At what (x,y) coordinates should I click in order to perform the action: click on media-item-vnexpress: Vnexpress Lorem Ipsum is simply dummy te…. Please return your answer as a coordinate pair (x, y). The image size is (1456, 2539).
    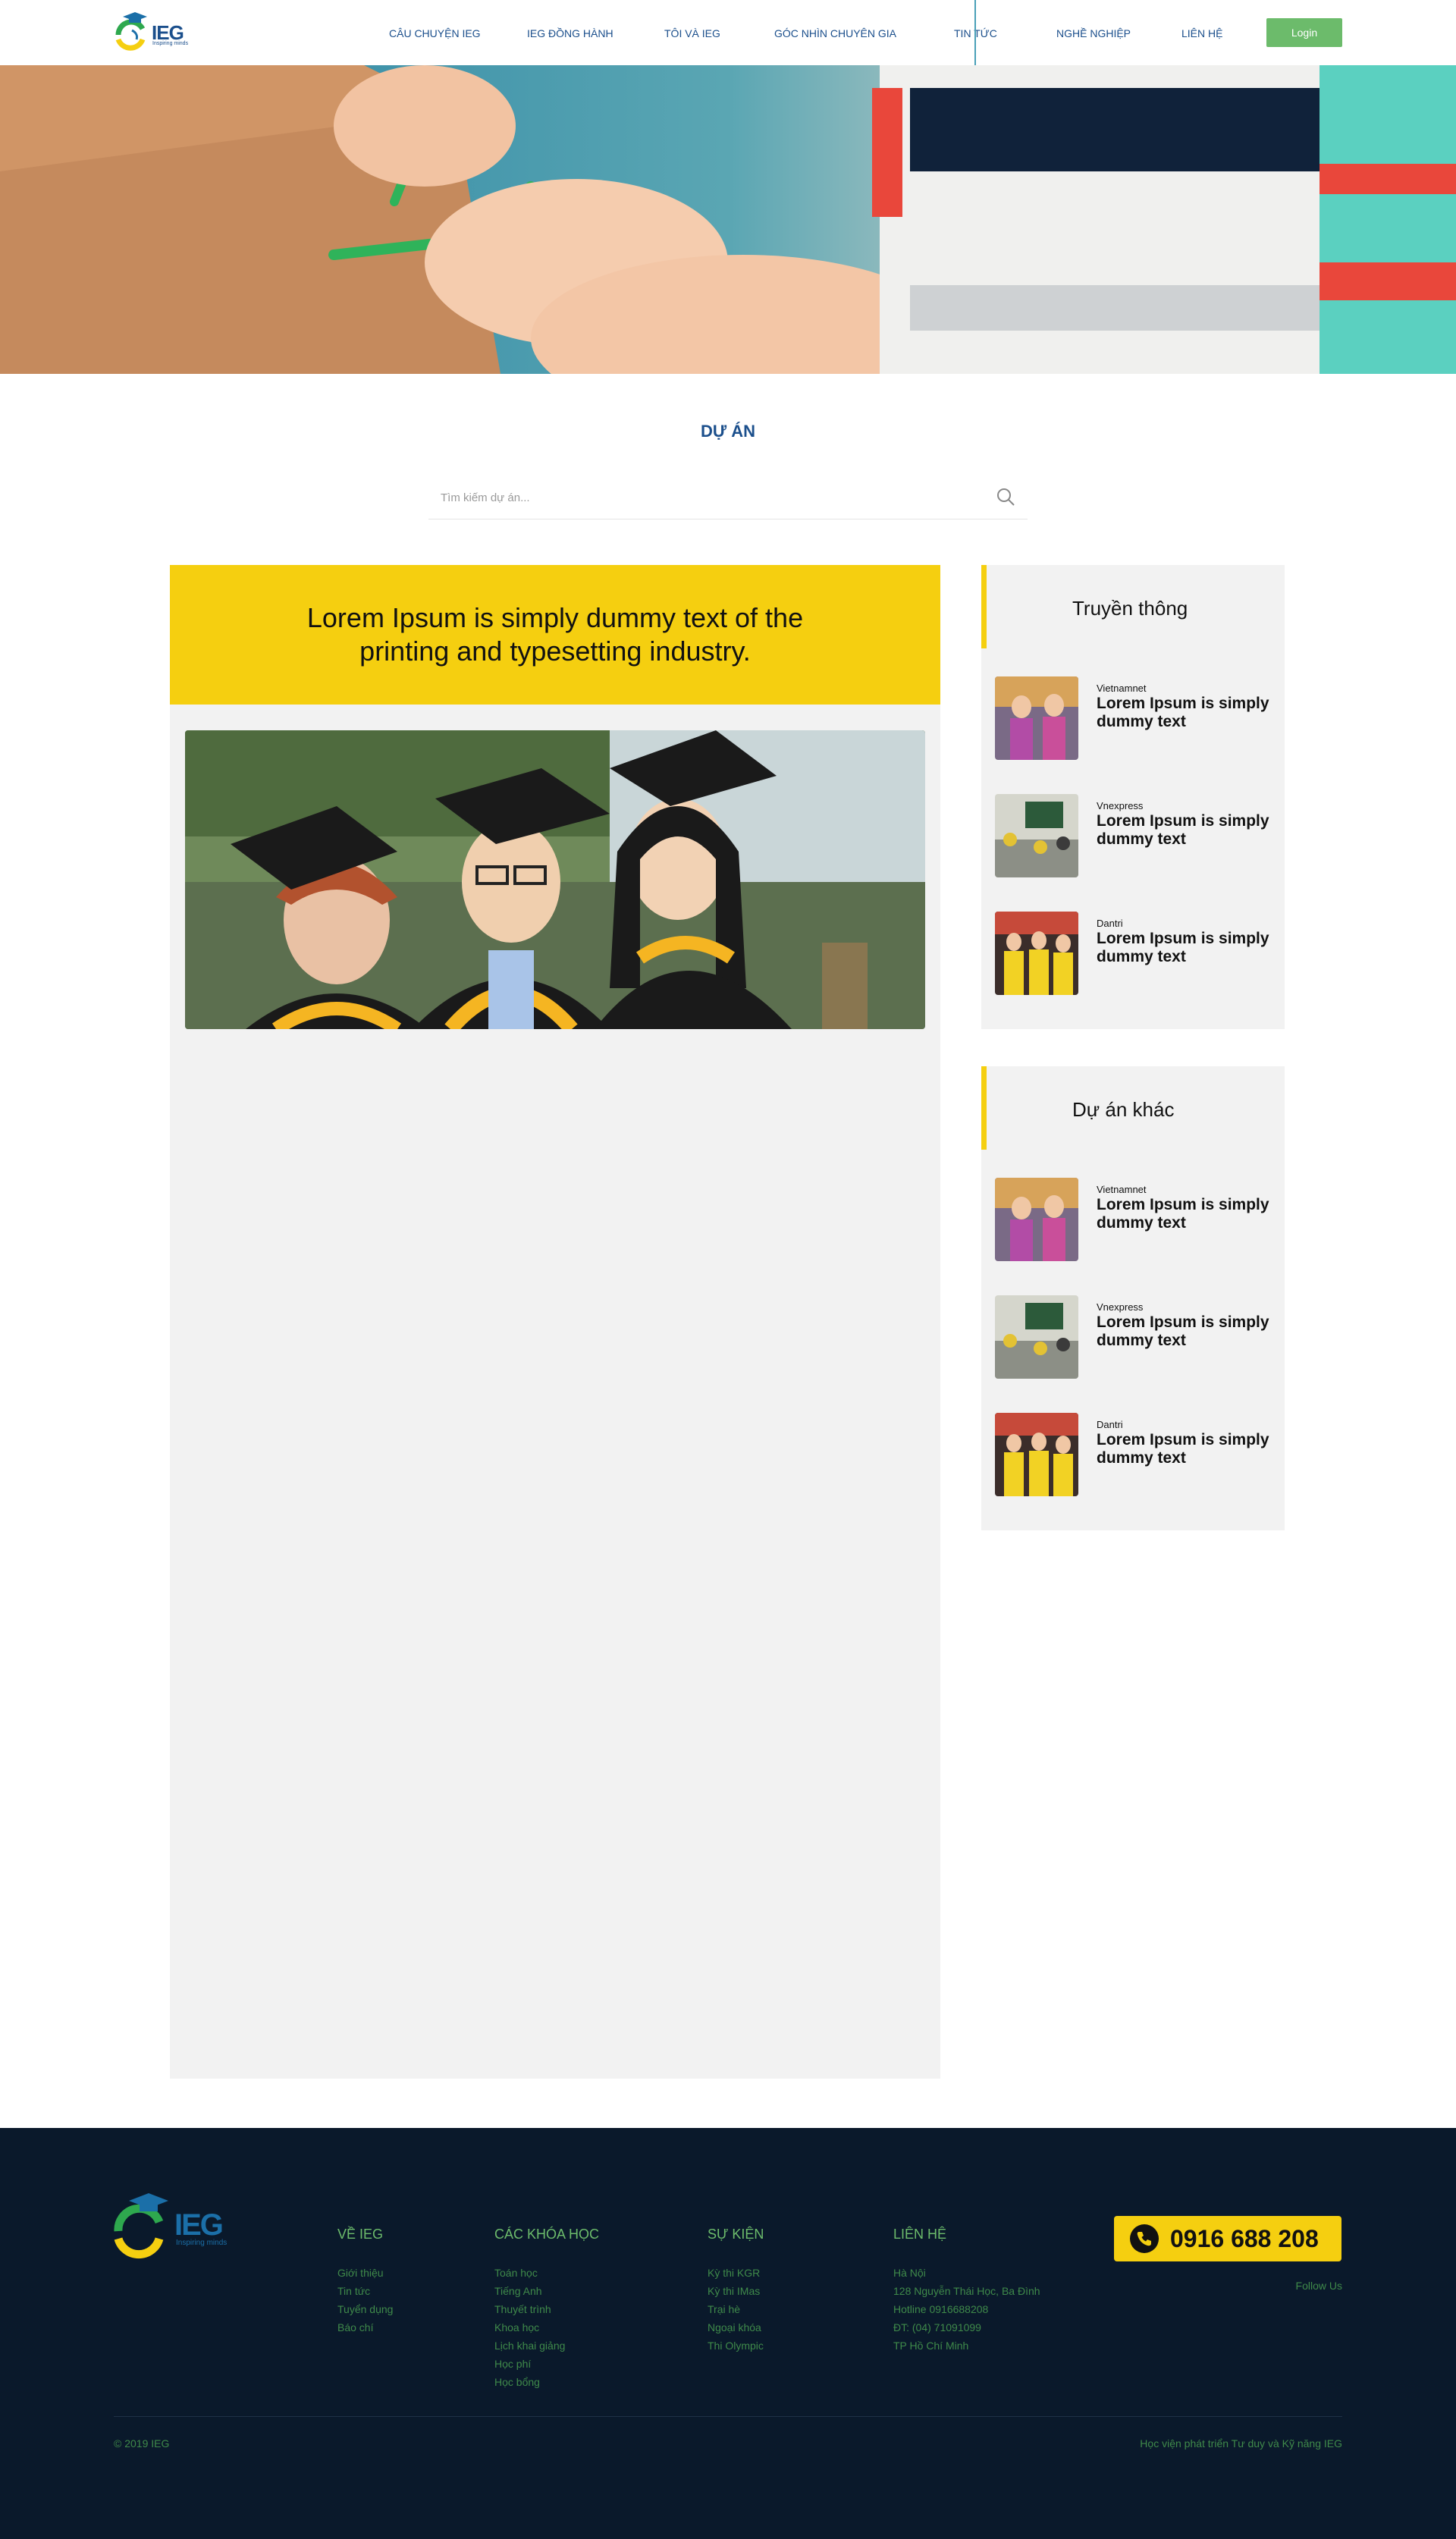
    Looking at the image, I should click on (1135, 837).